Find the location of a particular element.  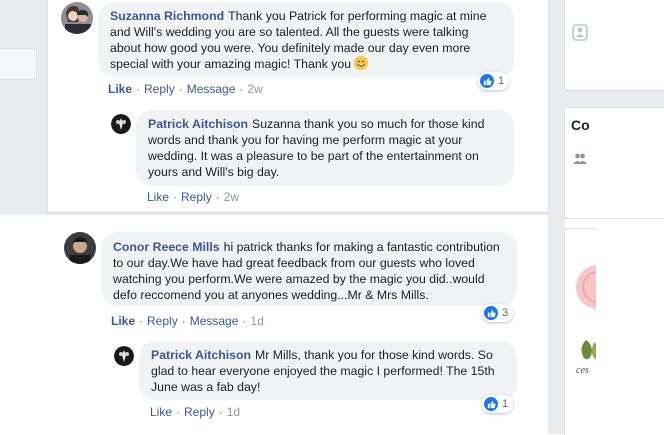

reply-actions-1: Like · Reply · 2w is located at coordinates (193, 197).